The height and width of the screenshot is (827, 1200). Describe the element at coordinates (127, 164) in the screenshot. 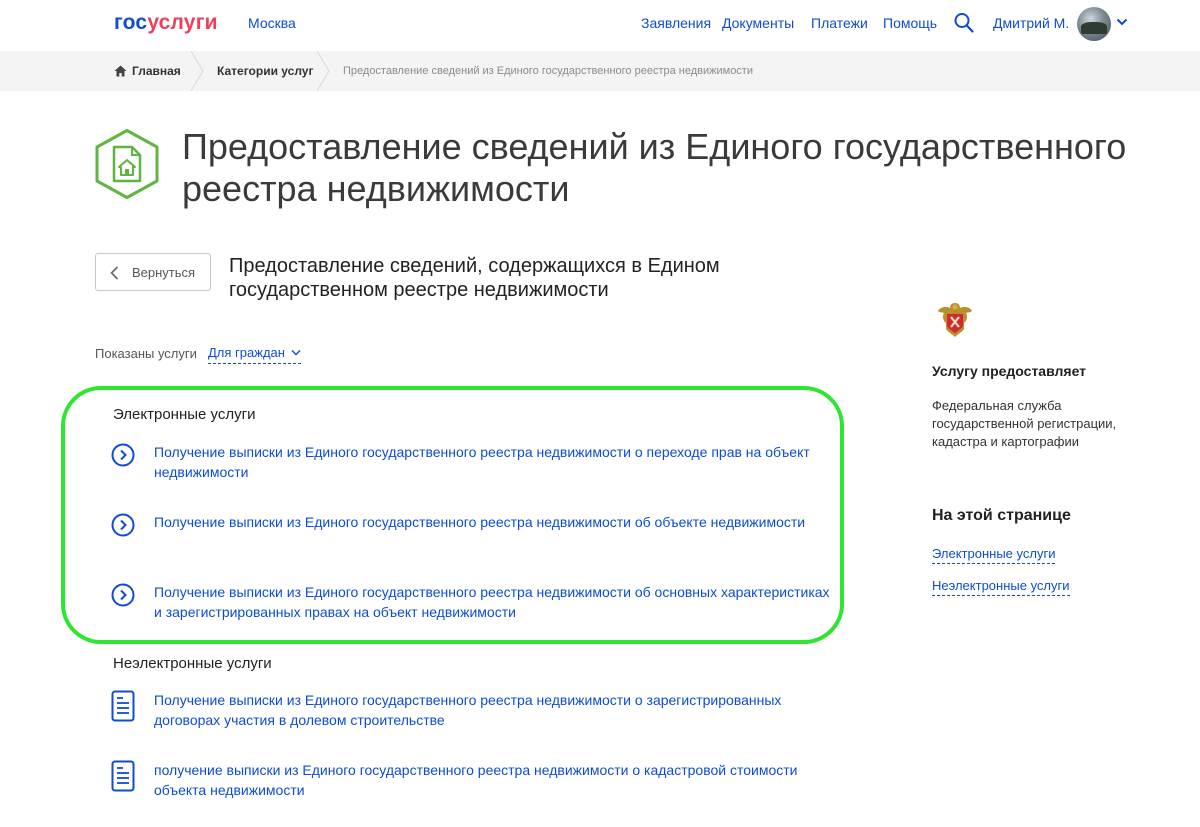

I see `real-estate-document-icon` at that location.